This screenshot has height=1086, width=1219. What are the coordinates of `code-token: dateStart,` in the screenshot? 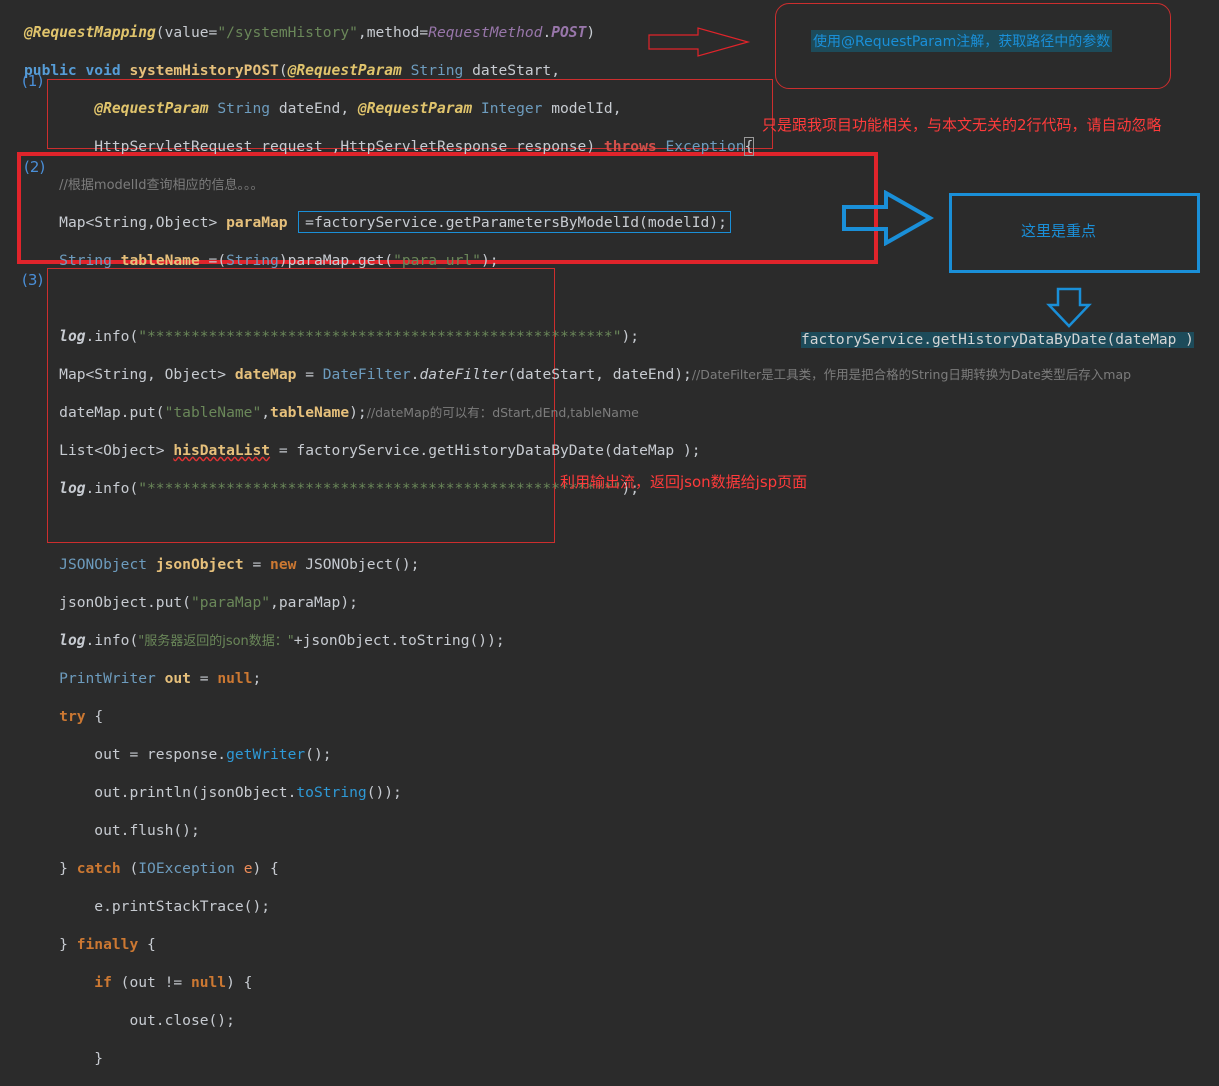 It's located at (516, 70).